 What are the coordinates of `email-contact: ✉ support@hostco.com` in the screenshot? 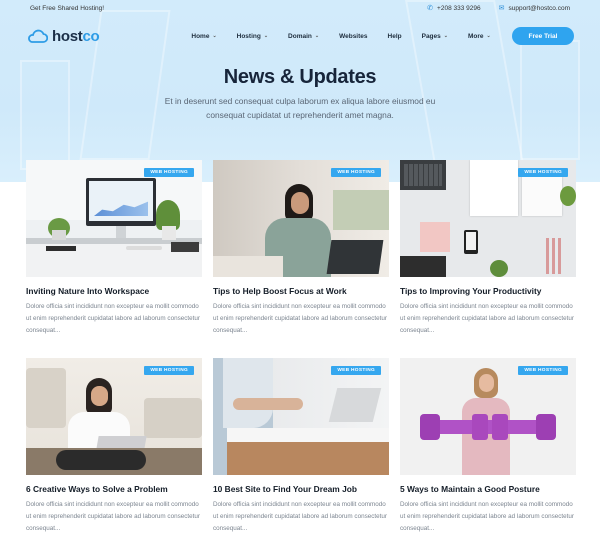 It's located at (534, 8).